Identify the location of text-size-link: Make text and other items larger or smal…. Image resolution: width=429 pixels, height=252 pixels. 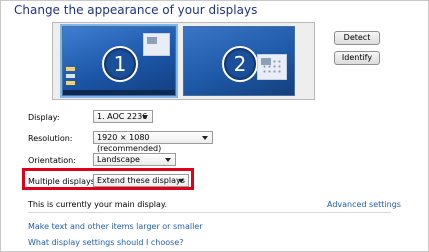
(115, 226).